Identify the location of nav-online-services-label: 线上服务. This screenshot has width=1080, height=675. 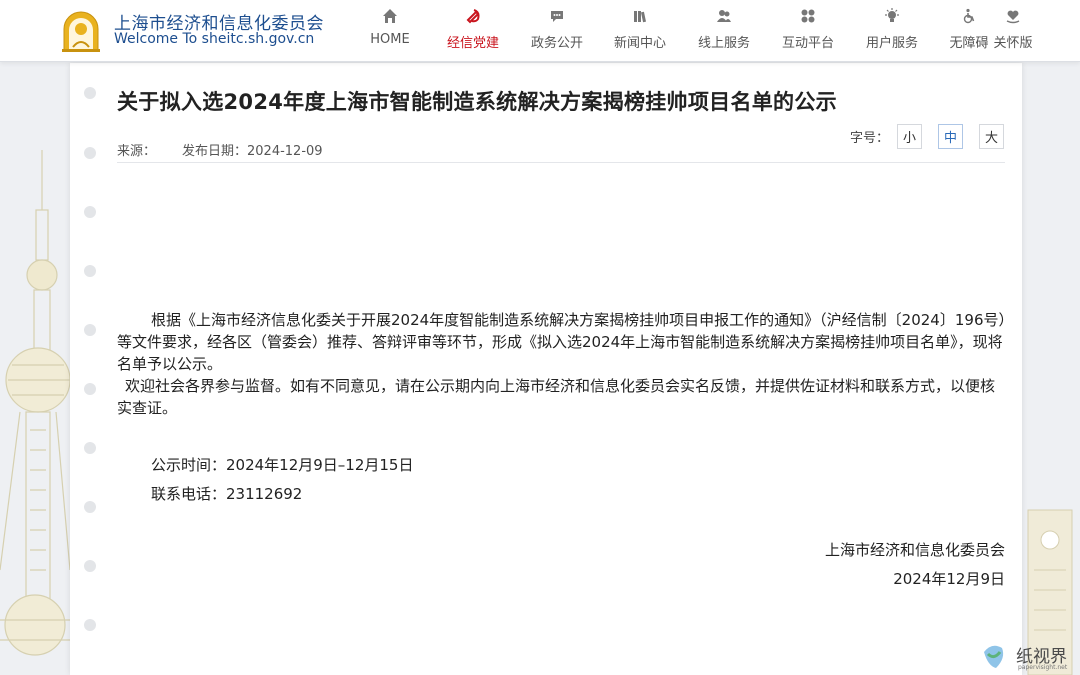
(723, 43).